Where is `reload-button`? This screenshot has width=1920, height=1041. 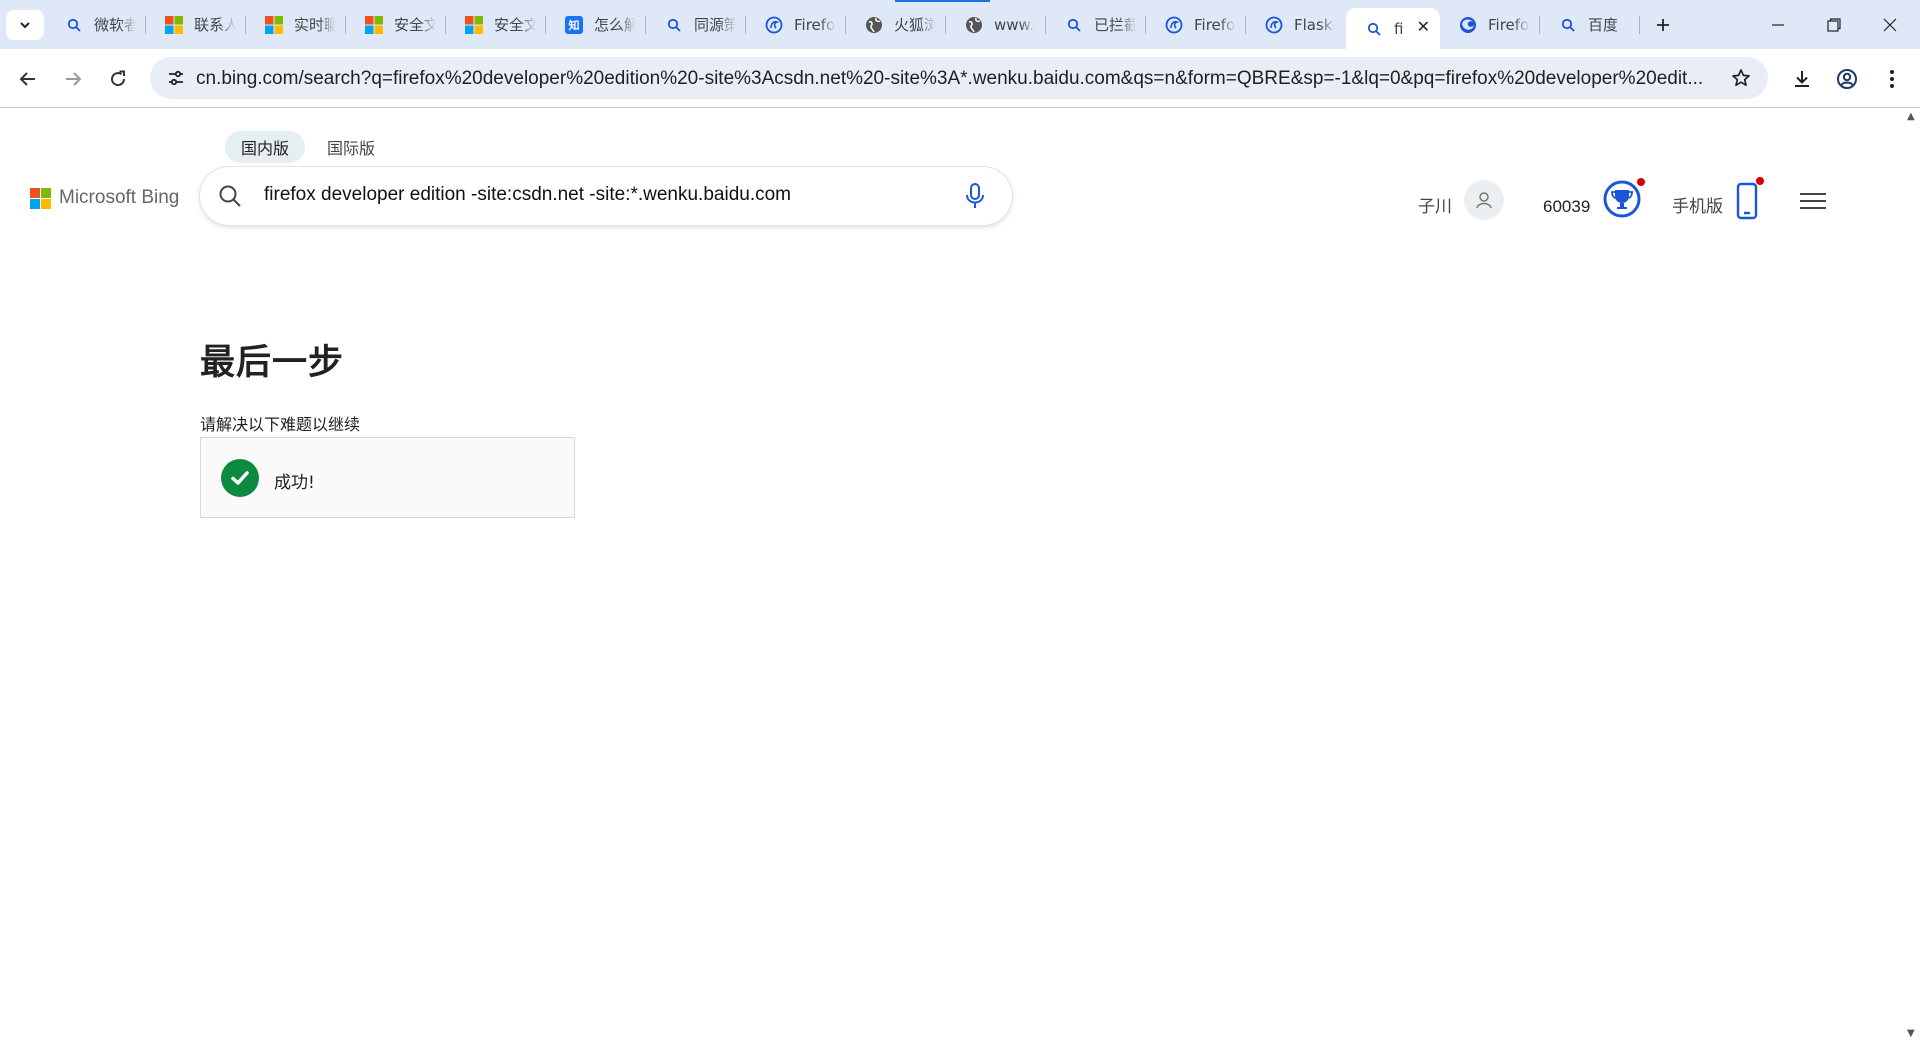 reload-button is located at coordinates (118, 79).